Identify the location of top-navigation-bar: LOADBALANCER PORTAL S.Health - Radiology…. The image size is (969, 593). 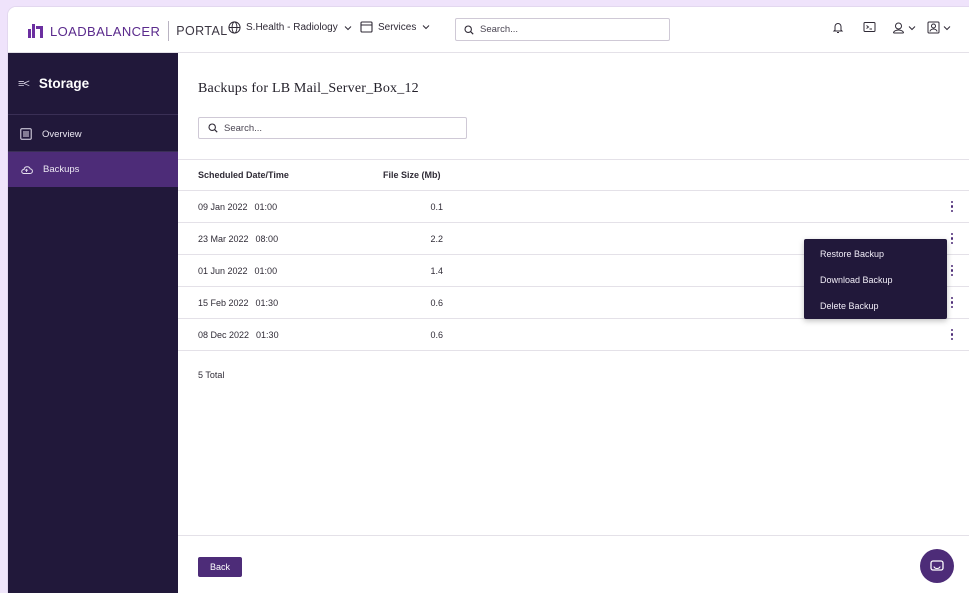
(488, 30).